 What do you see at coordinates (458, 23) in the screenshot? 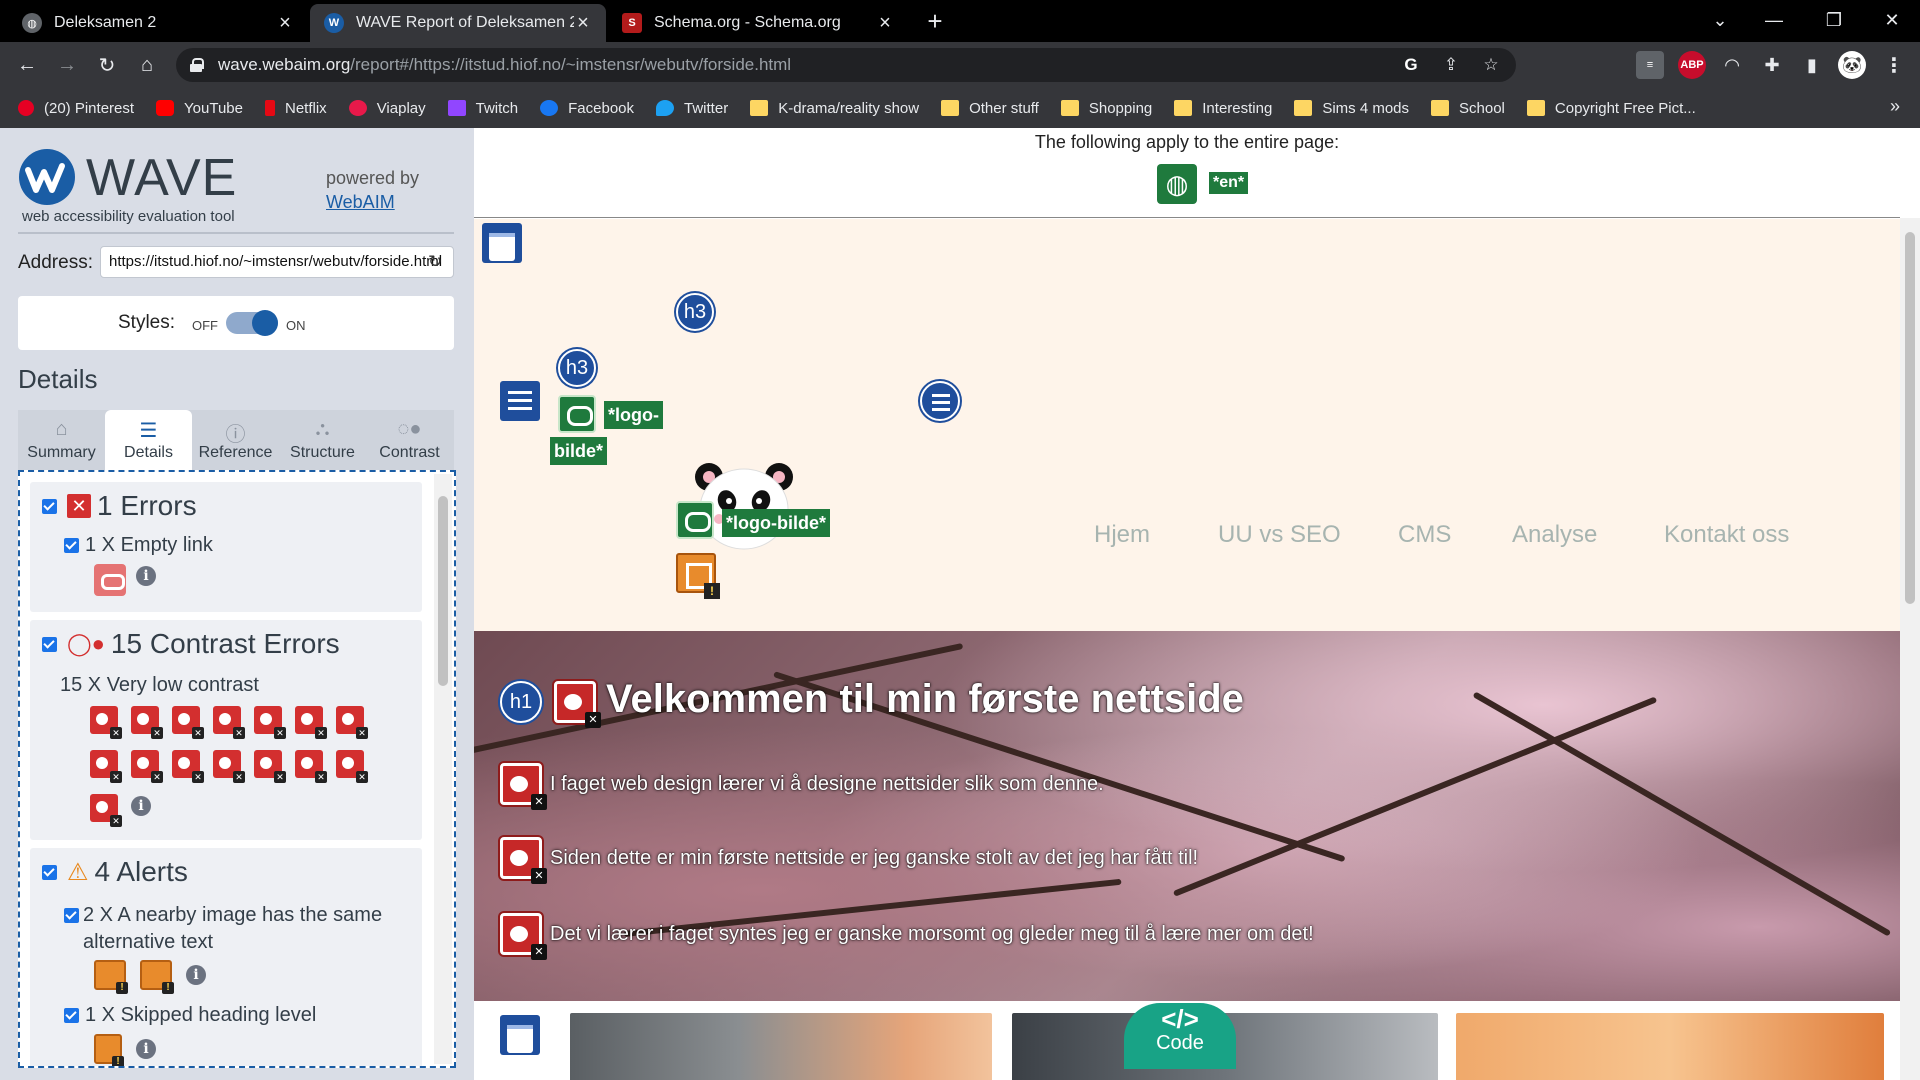
I see `tab-wave-report: W WAVE Report of Deleksamen 2 ×` at bounding box center [458, 23].